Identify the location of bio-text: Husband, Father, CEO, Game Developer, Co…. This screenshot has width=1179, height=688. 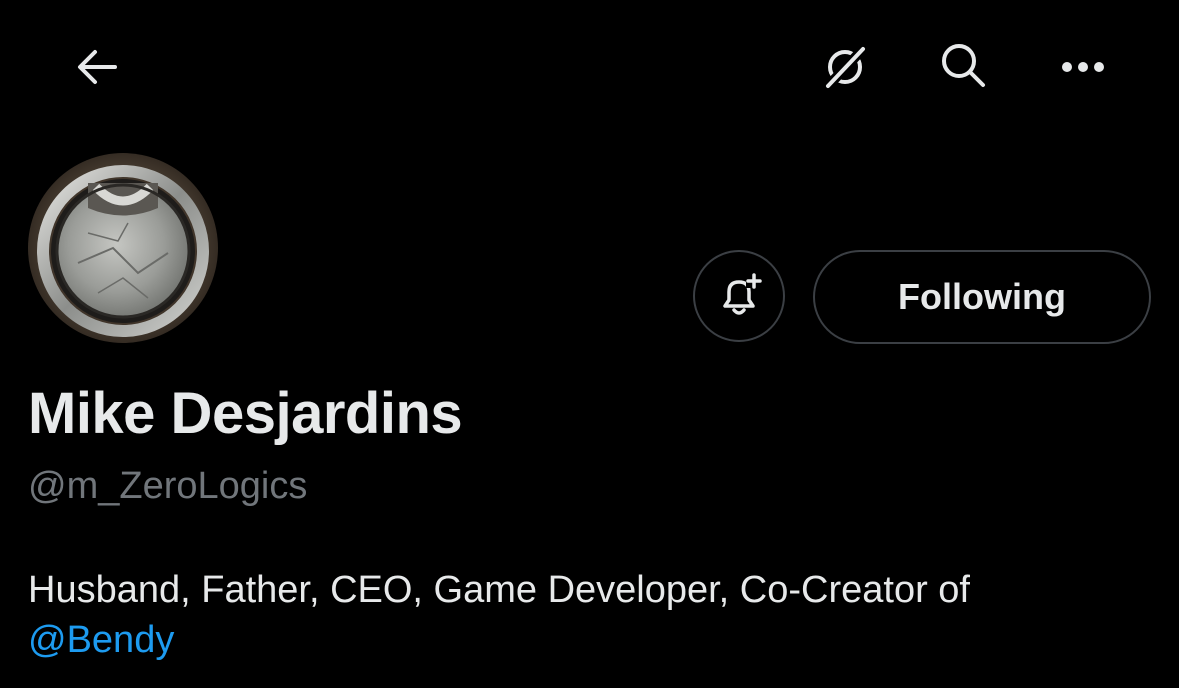
(499, 590).